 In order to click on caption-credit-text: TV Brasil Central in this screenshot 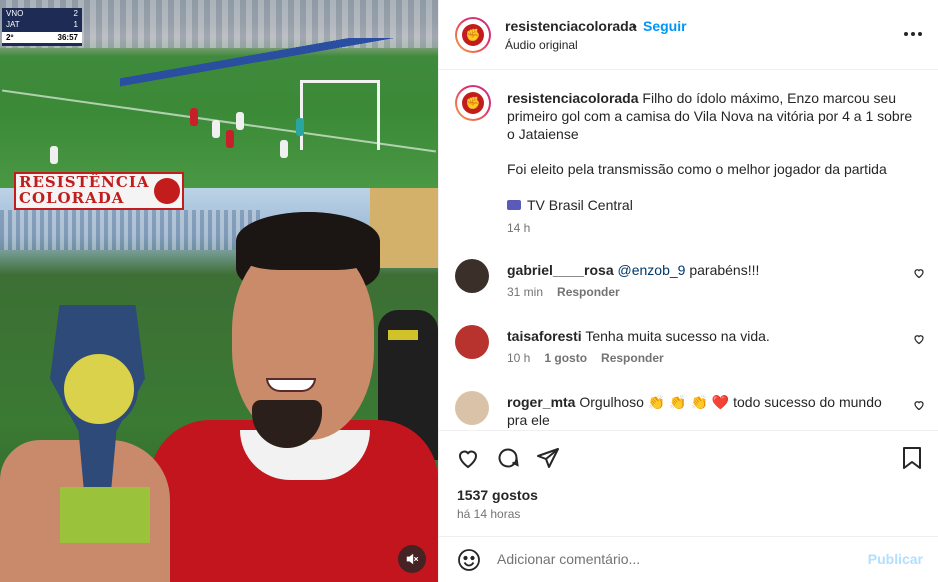, I will do `click(580, 205)`.